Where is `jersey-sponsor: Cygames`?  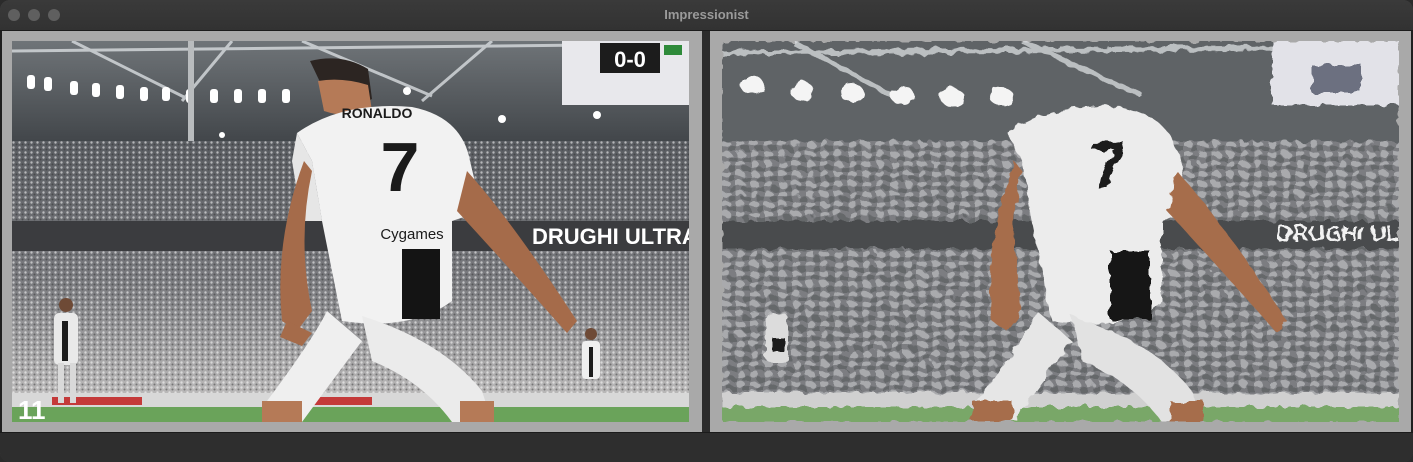 jersey-sponsor: Cygames is located at coordinates (411, 234).